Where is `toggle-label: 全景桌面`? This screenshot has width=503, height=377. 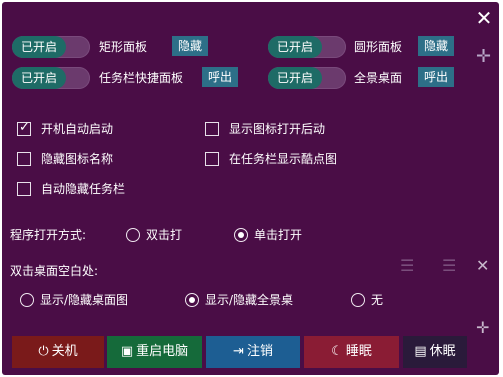
toggle-label: 全景桌面 is located at coordinates (378, 78).